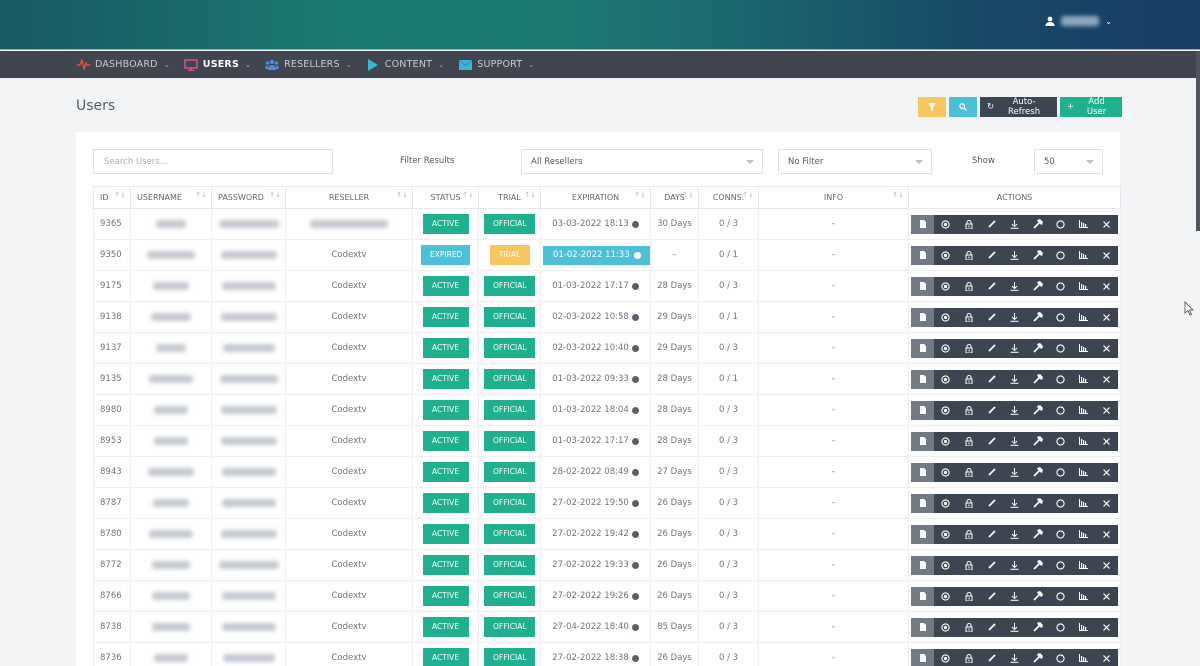 The height and width of the screenshot is (666, 1200). What do you see at coordinates (123, 65) in the screenshot?
I see `nav-dashboard: DASHBOARD ⌄` at bounding box center [123, 65].